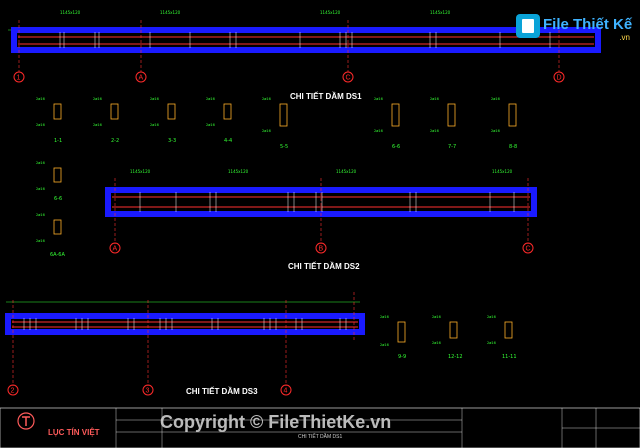 Image resolution: width=640 pixels, height=448 pixels. What do you see at coordinates (509, 357) in the screenshot?
I see `section-label-11-11: 11-11` at bounding box center [509, 357].